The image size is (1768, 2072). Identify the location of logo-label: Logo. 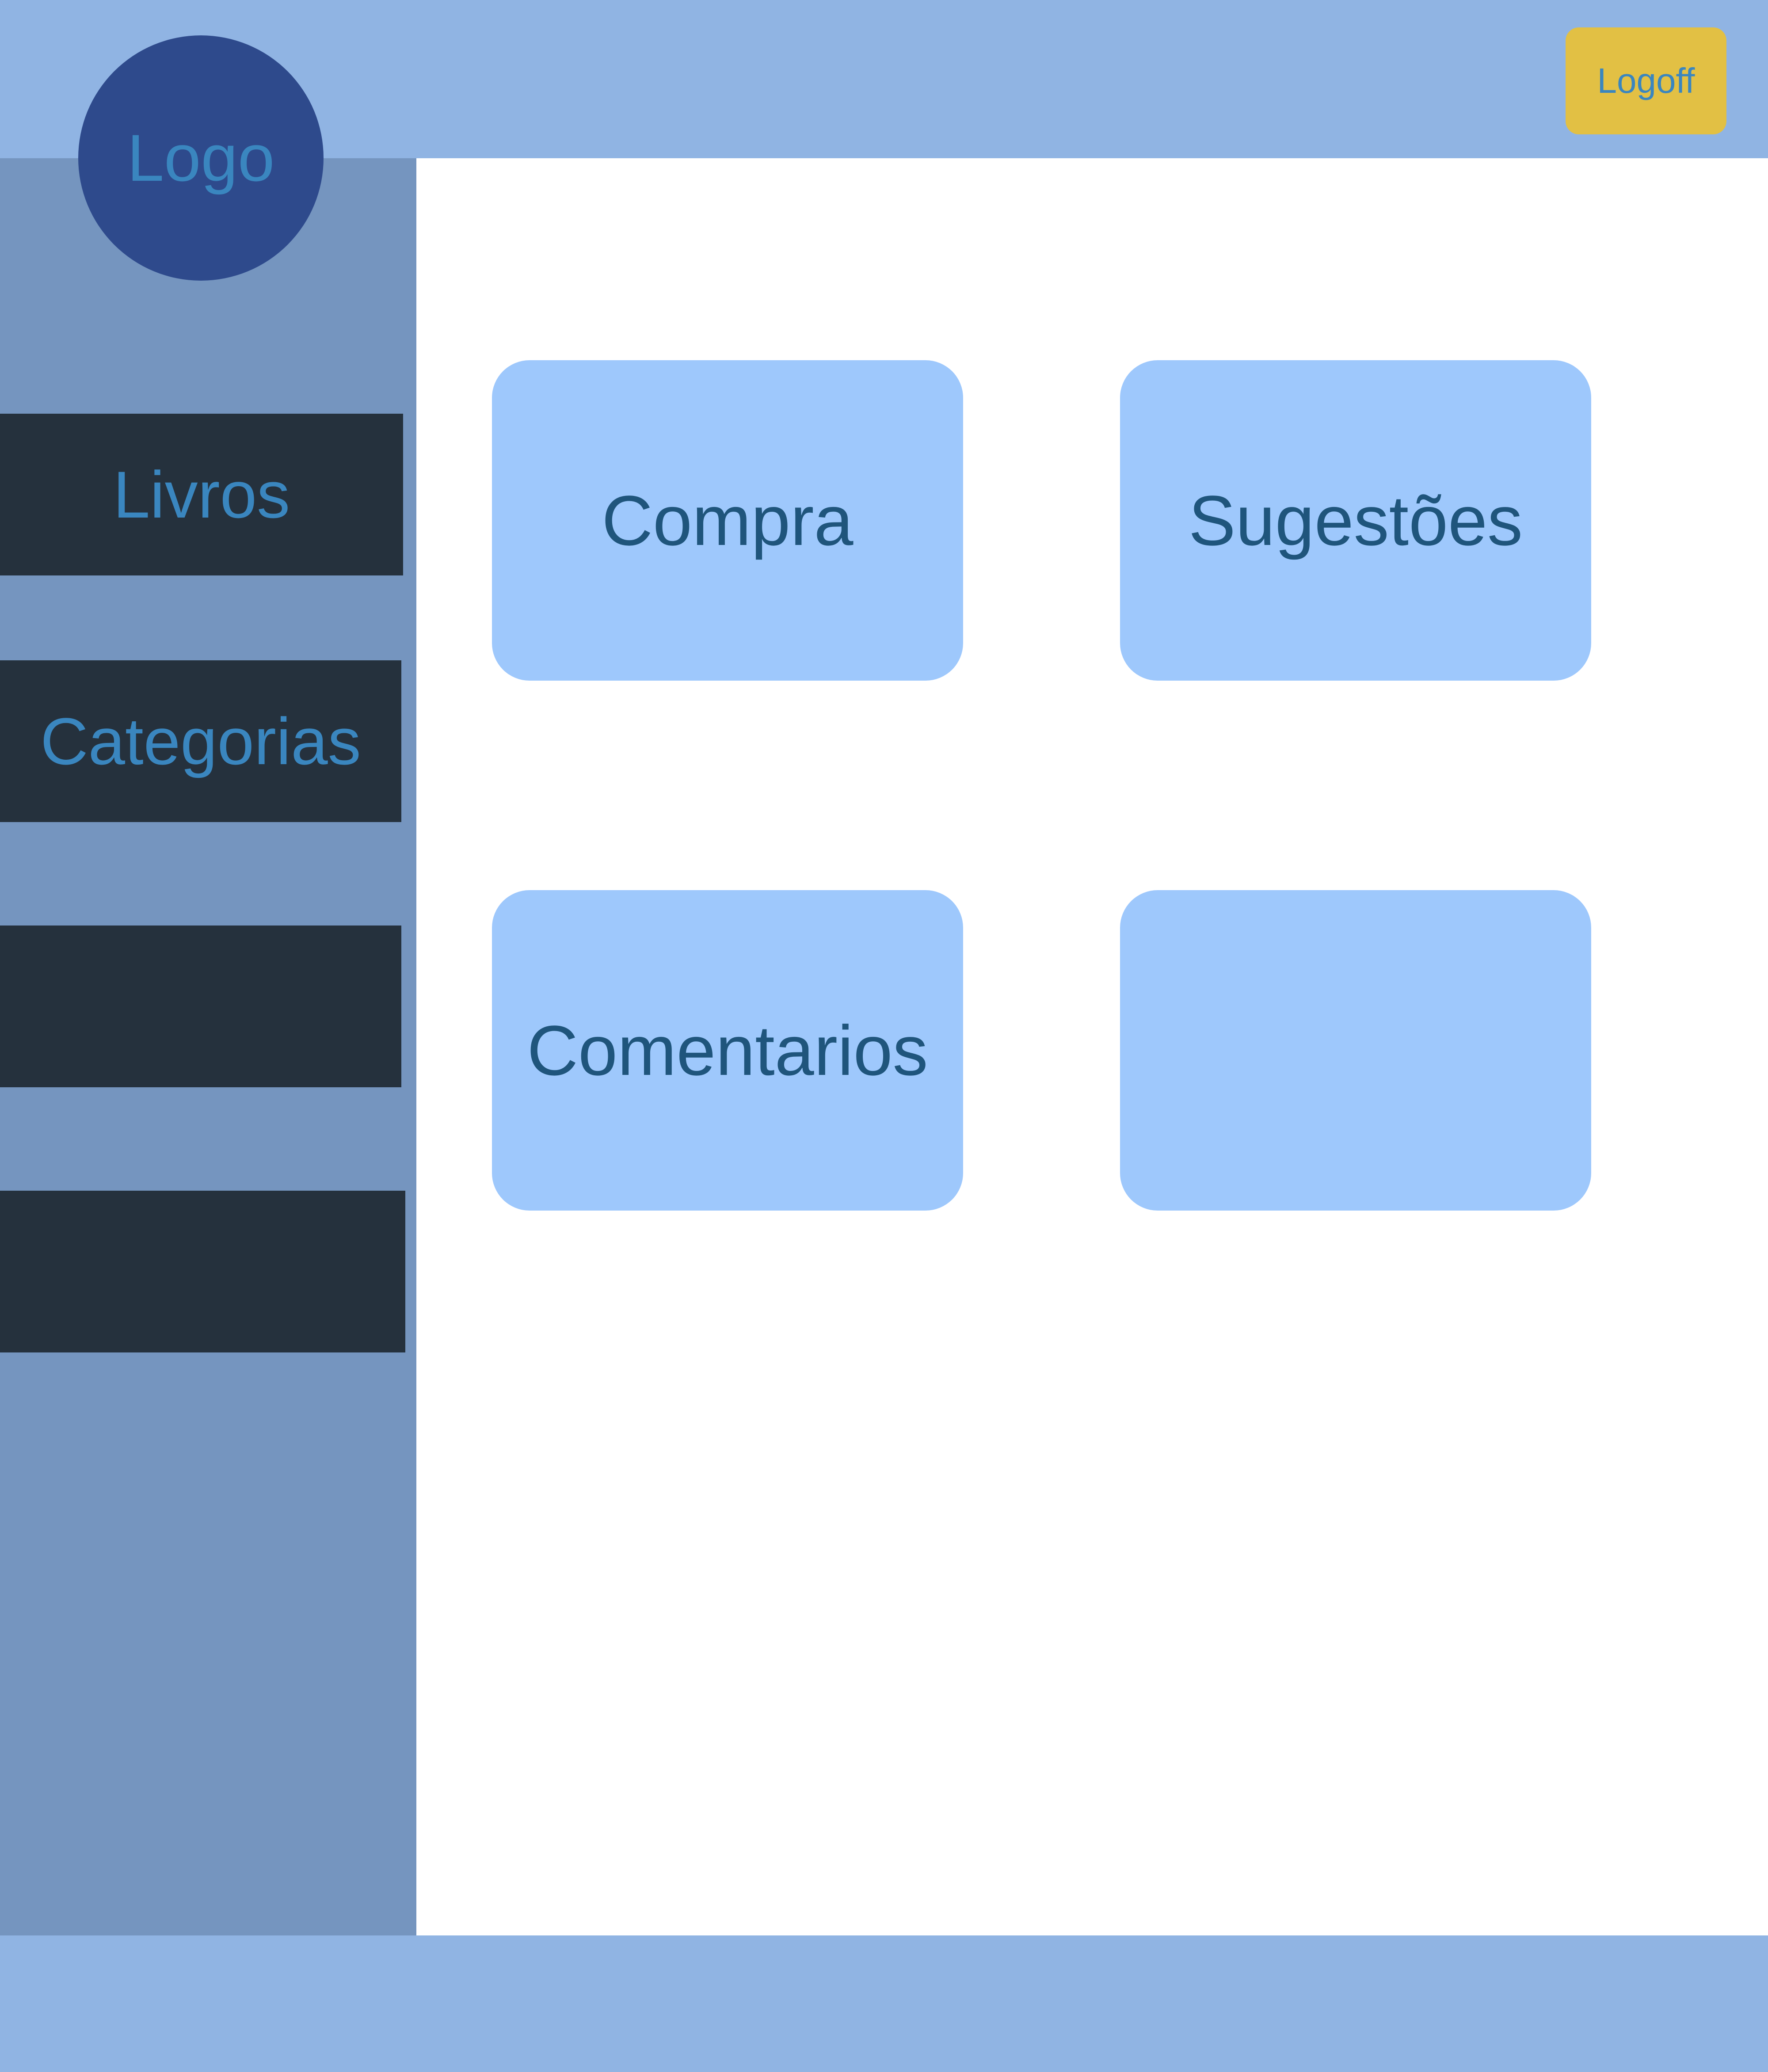
(201, 158).